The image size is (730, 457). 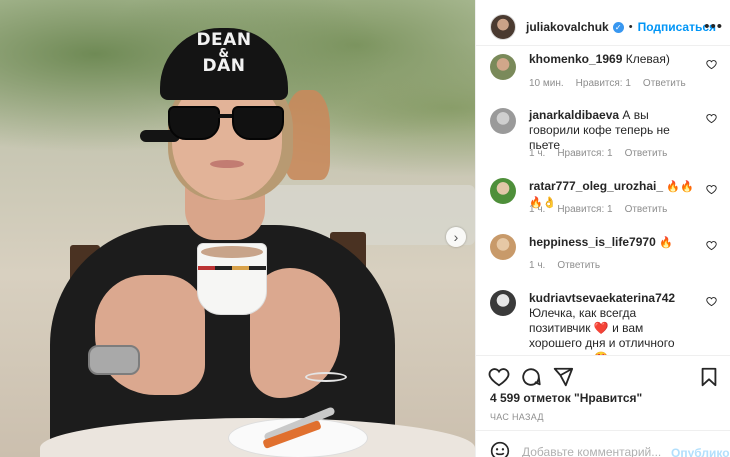 I want to click on post-actions, so click(x=603, y=375).